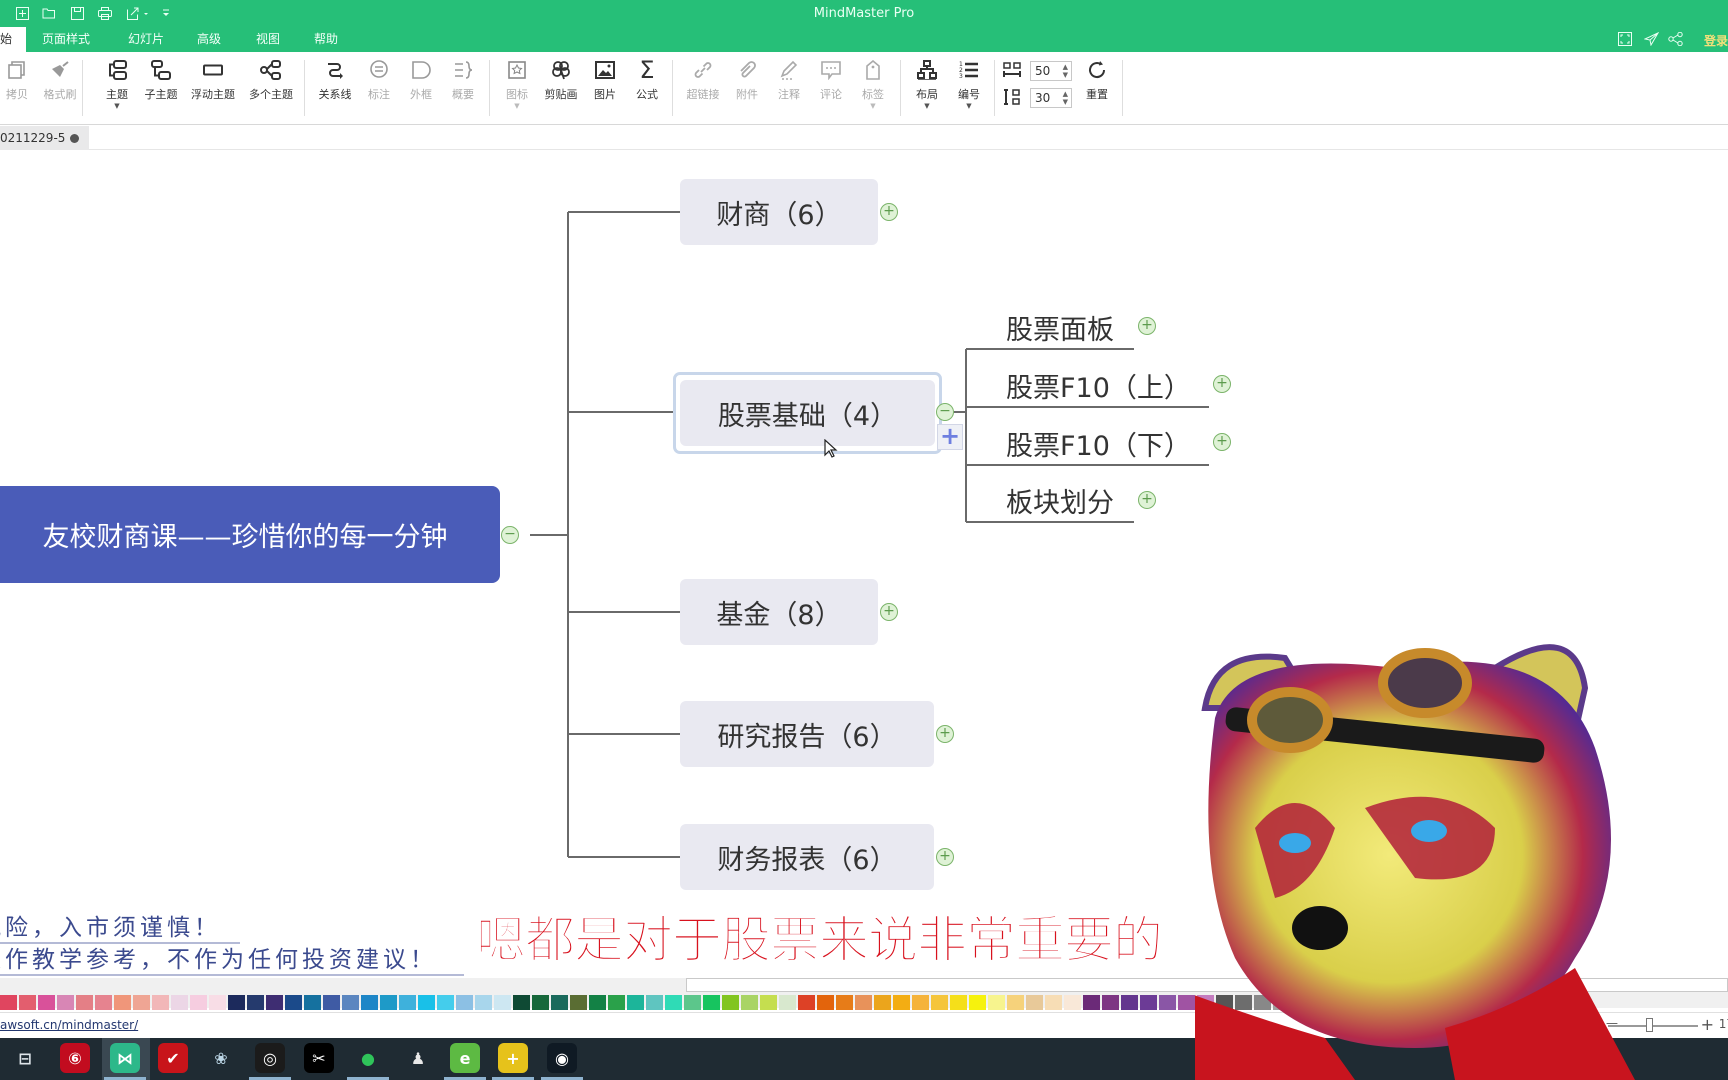 The width and height of the screenshot is (1728, 1080). I want to click on floating-topic-button: 浮动主题, so click(213, 87).